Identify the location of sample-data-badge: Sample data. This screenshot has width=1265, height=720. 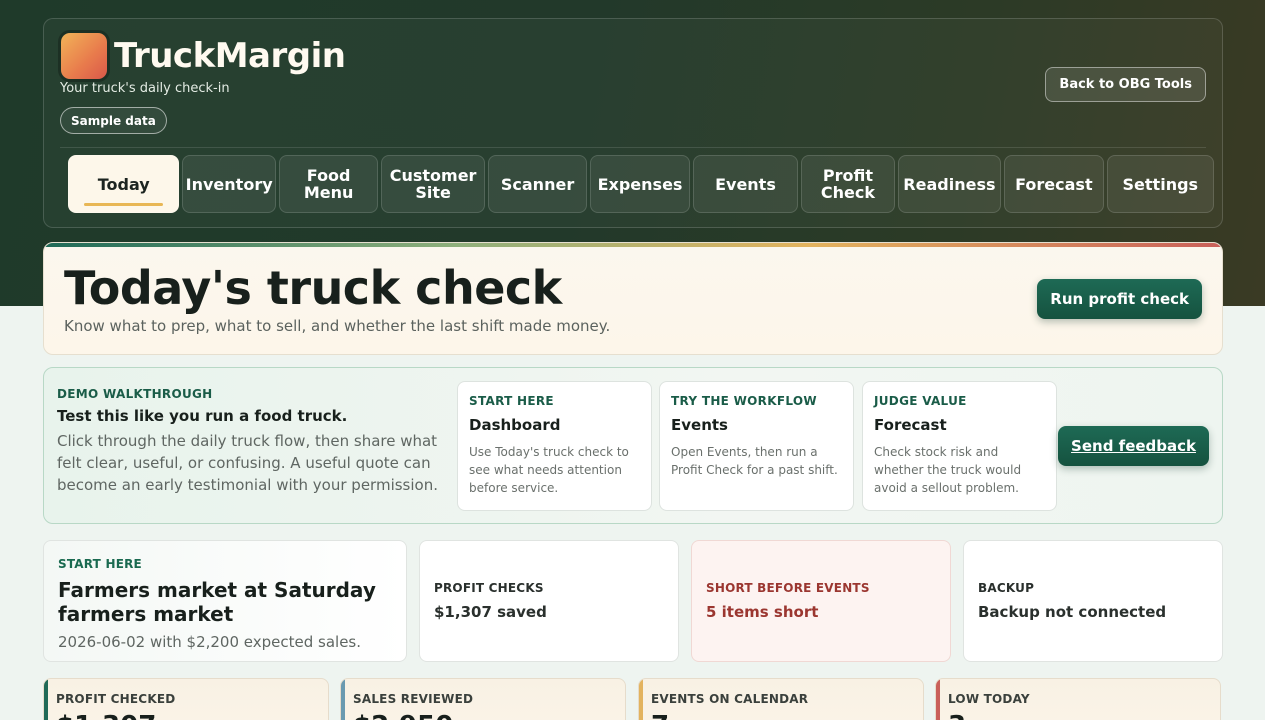
(113, 120).